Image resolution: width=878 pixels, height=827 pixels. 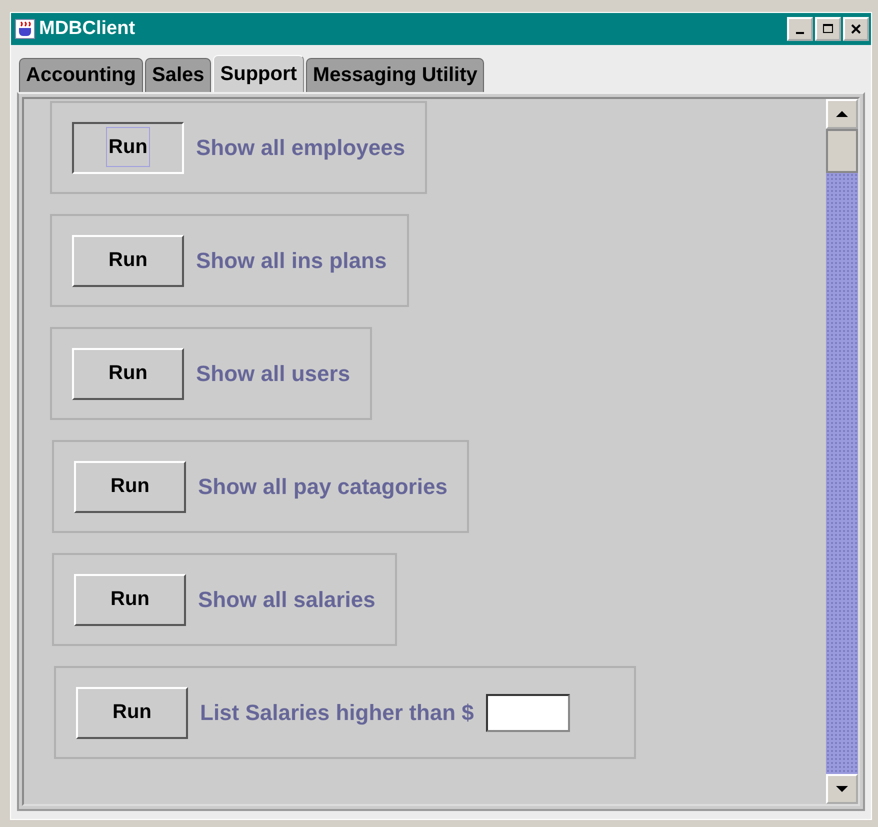 What do you see at coordinates (842, 451) in the screenshot?
I see `scrollbar` at bounding box center [842, 451].